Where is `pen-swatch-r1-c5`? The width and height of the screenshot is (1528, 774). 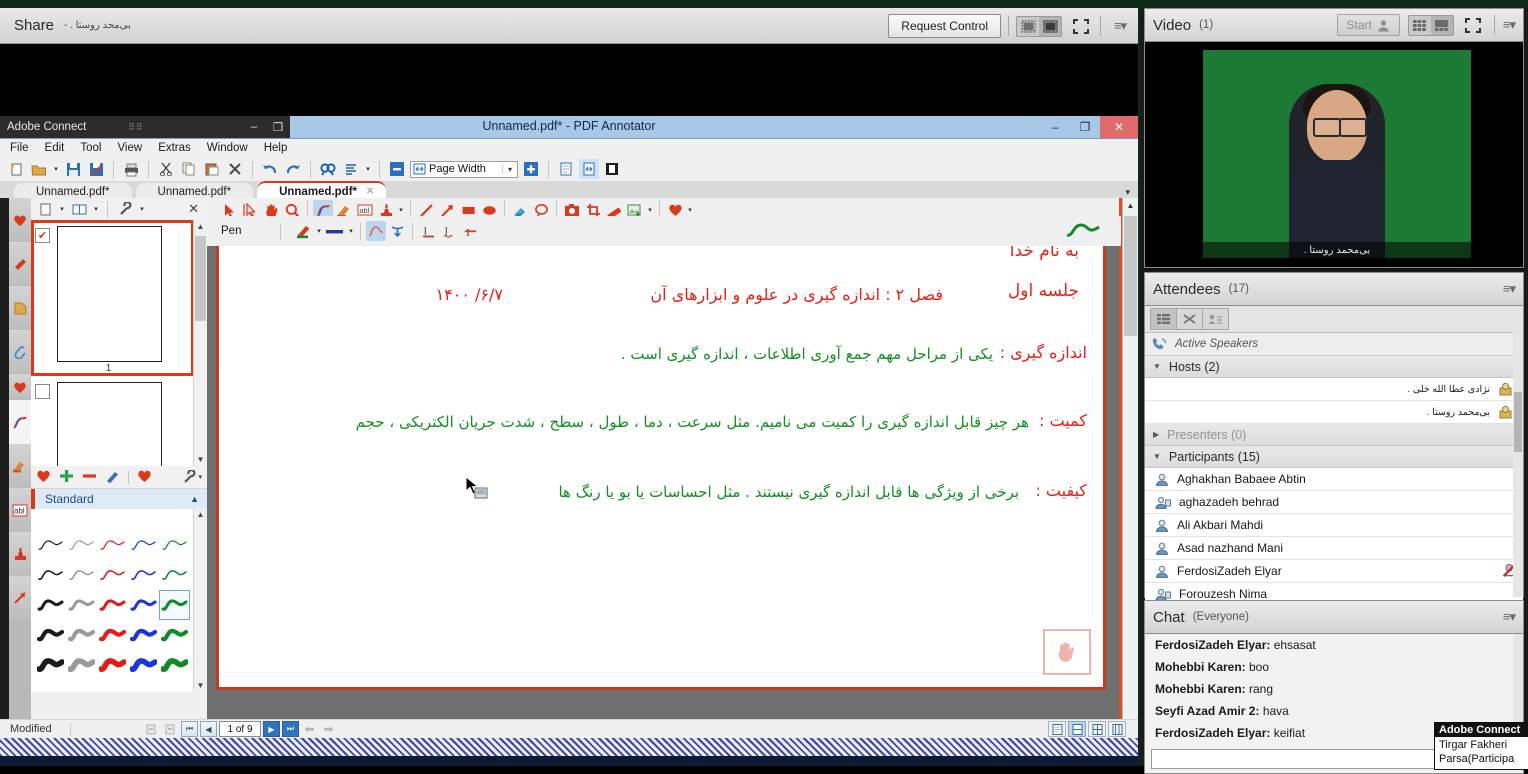
pen-swatch-r1-c5 is located at coordinates (174, 545).